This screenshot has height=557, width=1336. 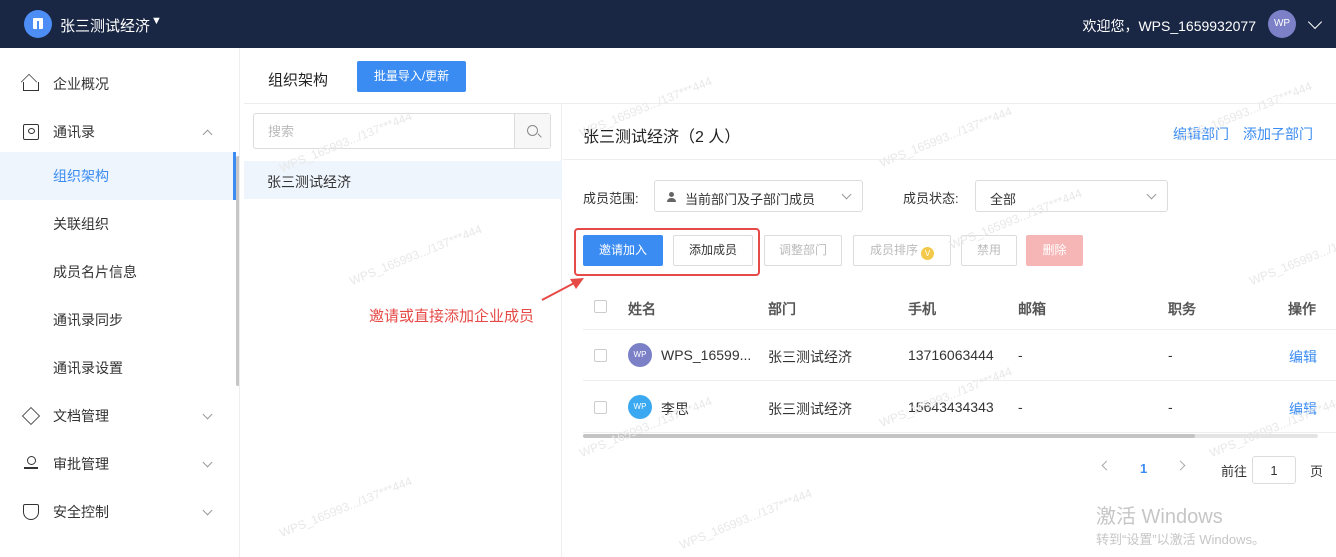 What do you see at coordinates (1106, 465) in the screenshot?
I see `prev-page-icon` at bounding box center [1106, 465].